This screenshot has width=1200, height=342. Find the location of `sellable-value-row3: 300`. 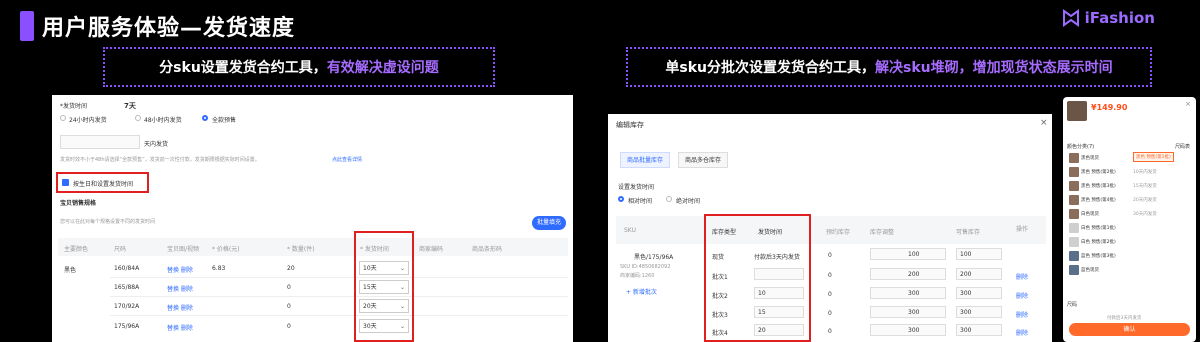

sellable-value-row3: 300 is located at coordinates (966, 293).